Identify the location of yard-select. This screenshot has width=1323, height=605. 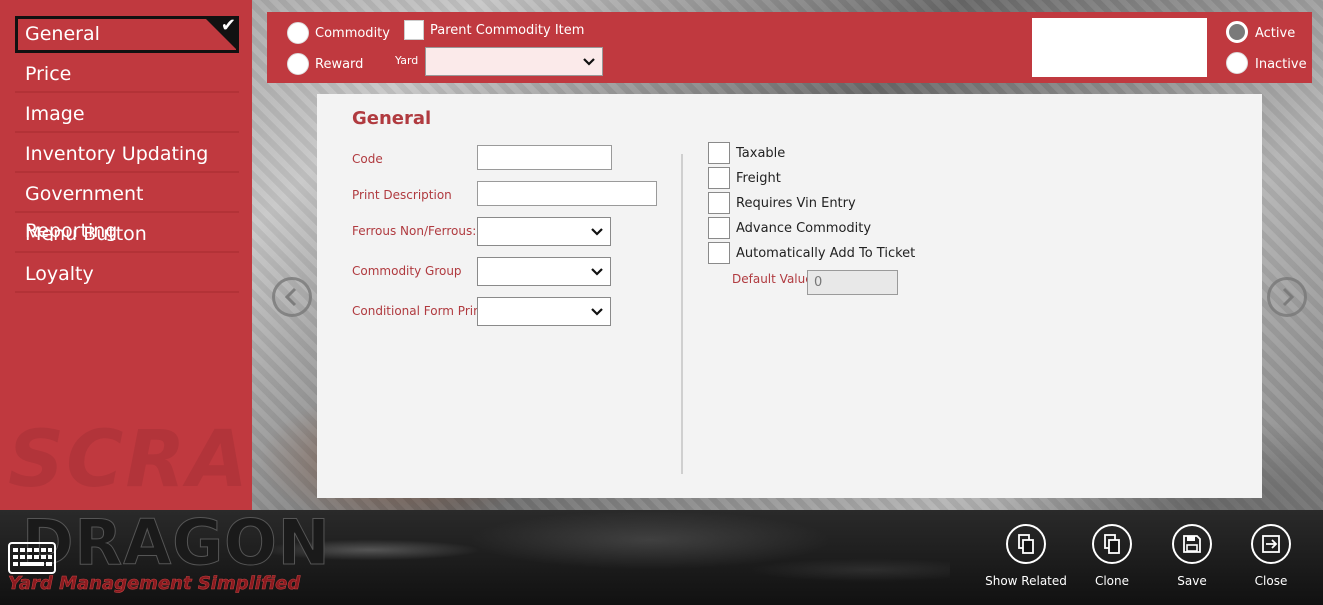
(514, 61).